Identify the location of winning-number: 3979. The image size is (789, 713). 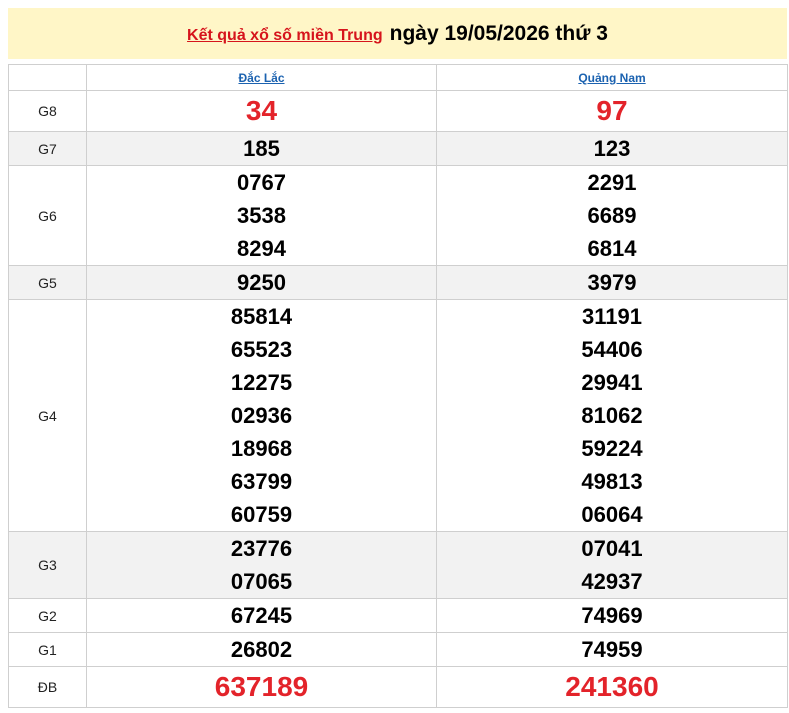
(612, 282).